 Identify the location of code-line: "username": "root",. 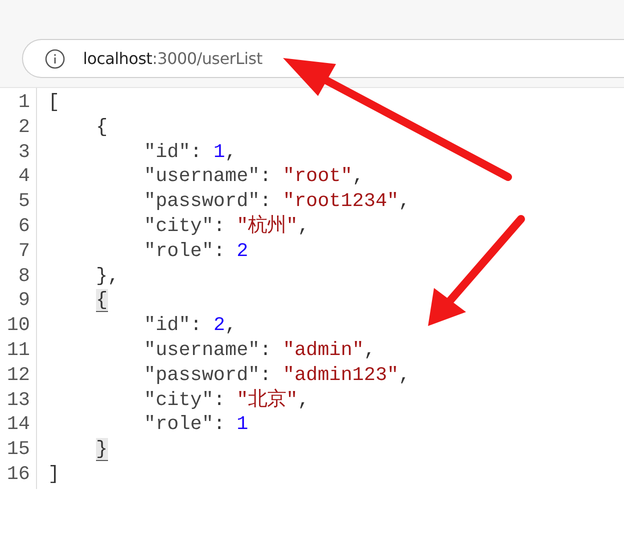
(254, 176).